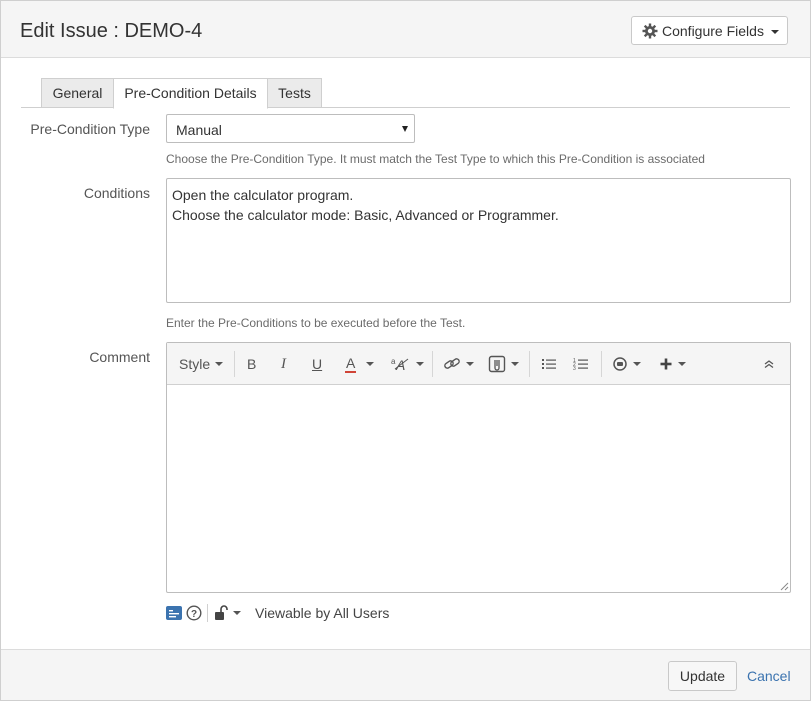  I want to click on conditions-label: Conditions, so click(116, 193).